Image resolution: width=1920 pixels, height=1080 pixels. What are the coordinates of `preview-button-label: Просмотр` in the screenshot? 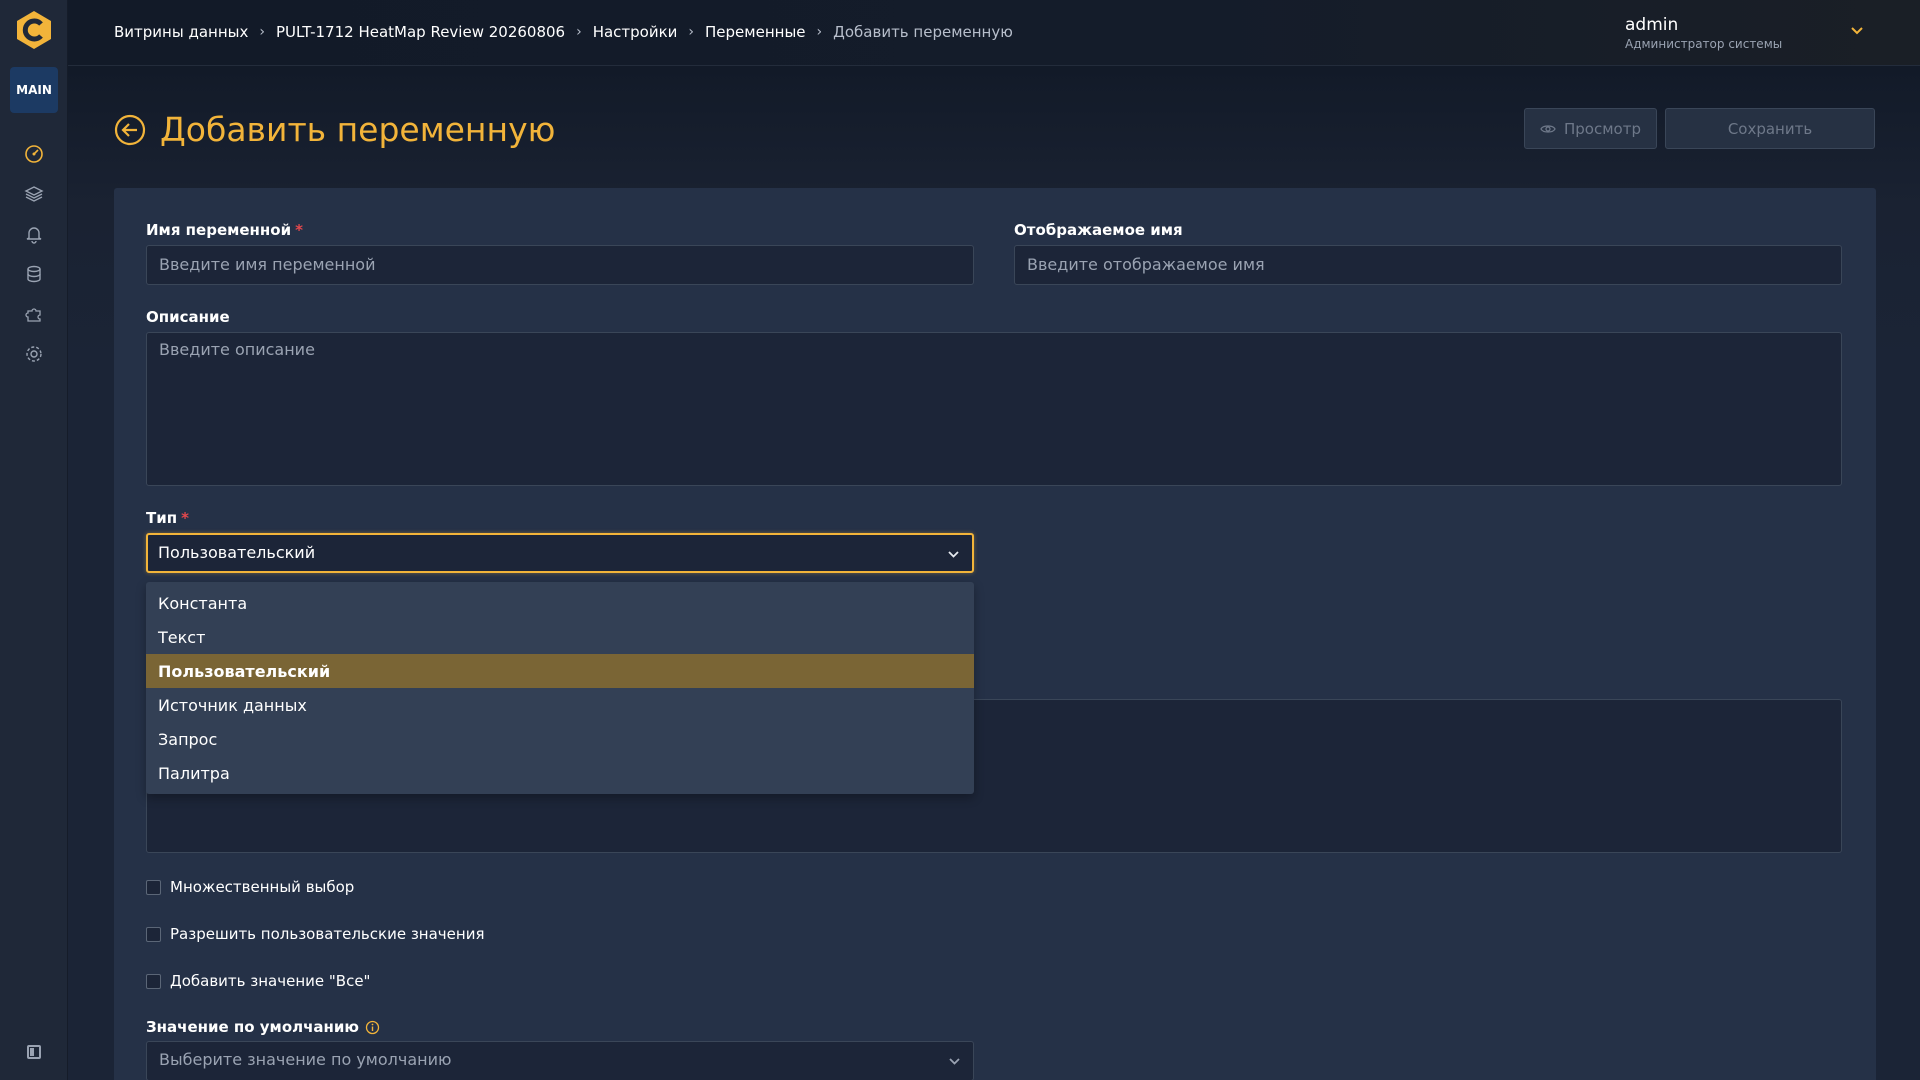 It's located at (1602, 128).